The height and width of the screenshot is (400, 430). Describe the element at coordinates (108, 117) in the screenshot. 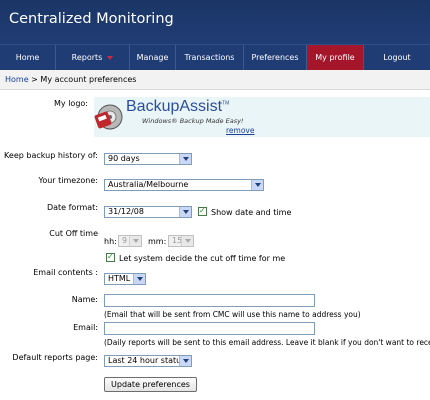

I see `backupassist-logo-icon` at that location.